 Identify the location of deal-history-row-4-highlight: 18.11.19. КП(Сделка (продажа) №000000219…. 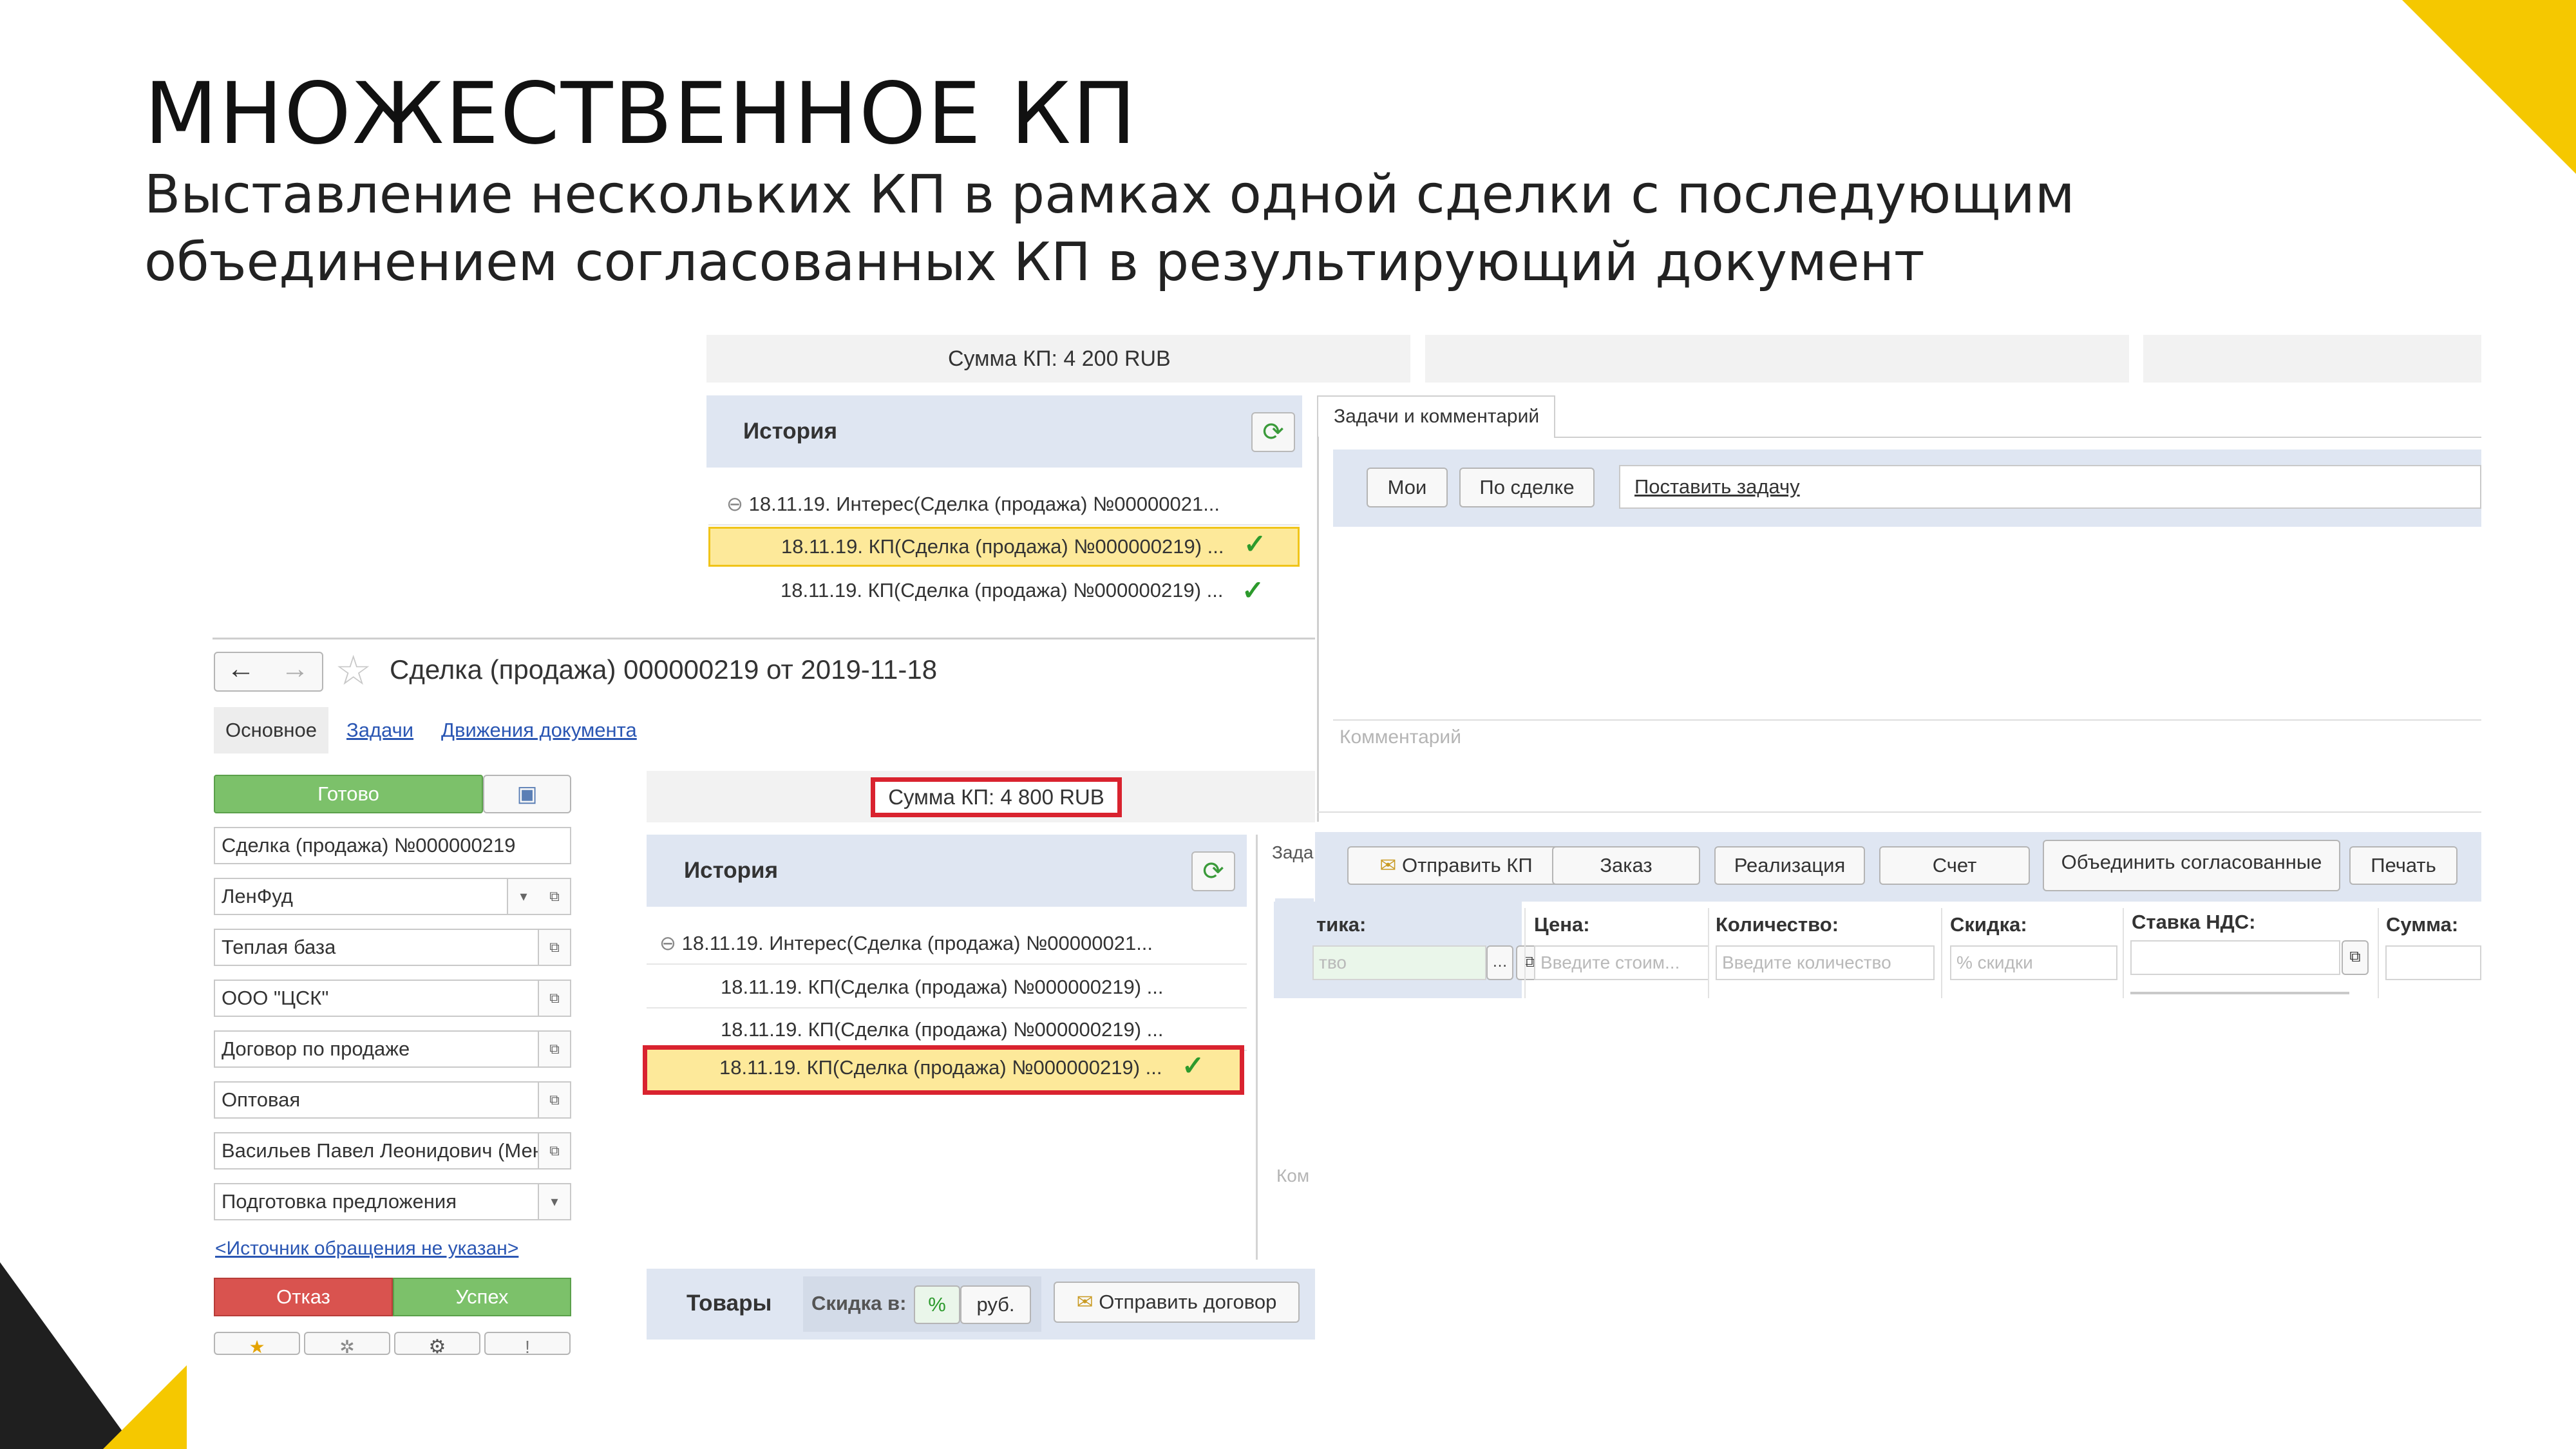
(943, 1070).